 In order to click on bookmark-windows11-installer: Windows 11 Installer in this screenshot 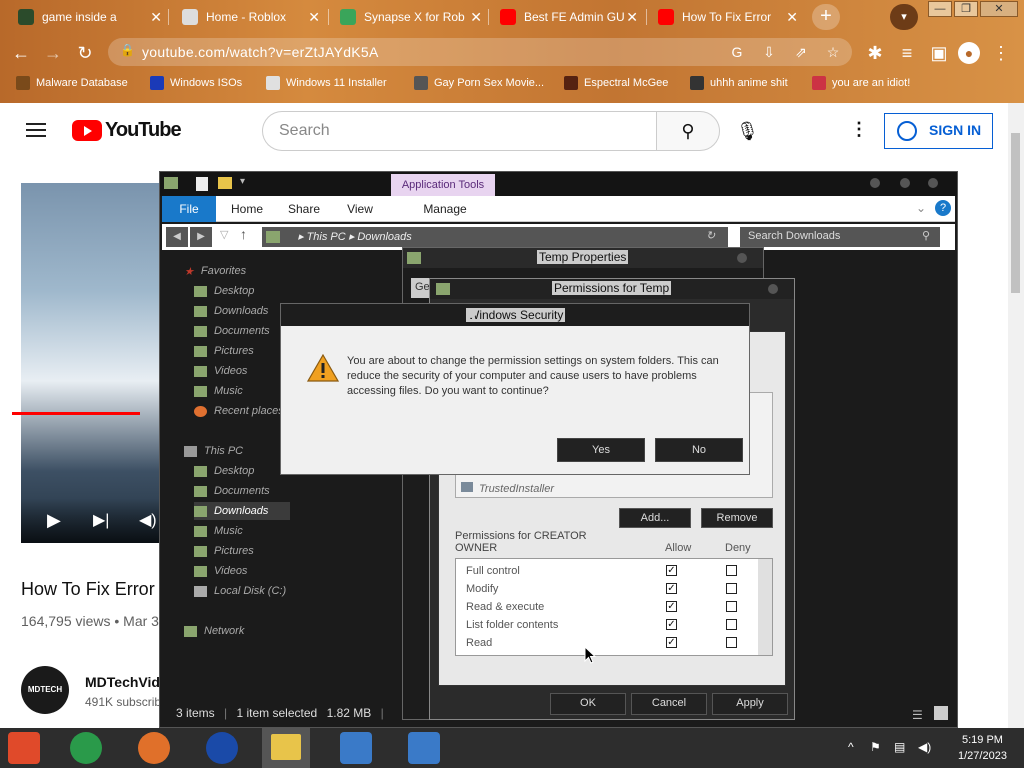, I will do `click(326, 83)`.